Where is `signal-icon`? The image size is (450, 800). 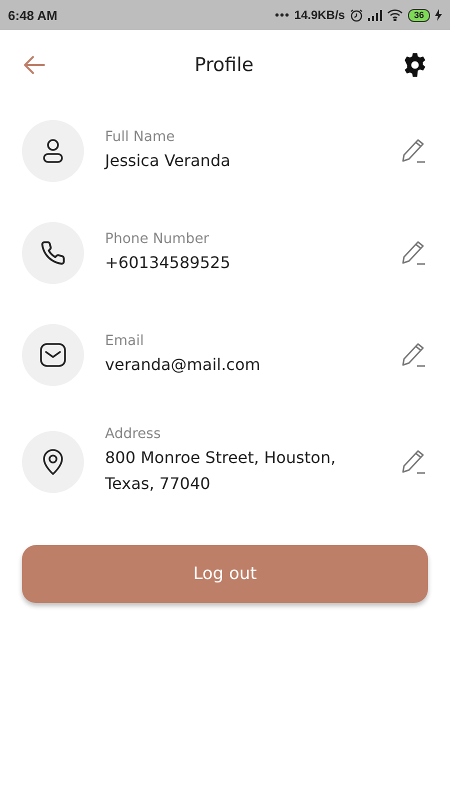 signal-icon is located at coordinates (375, 15).